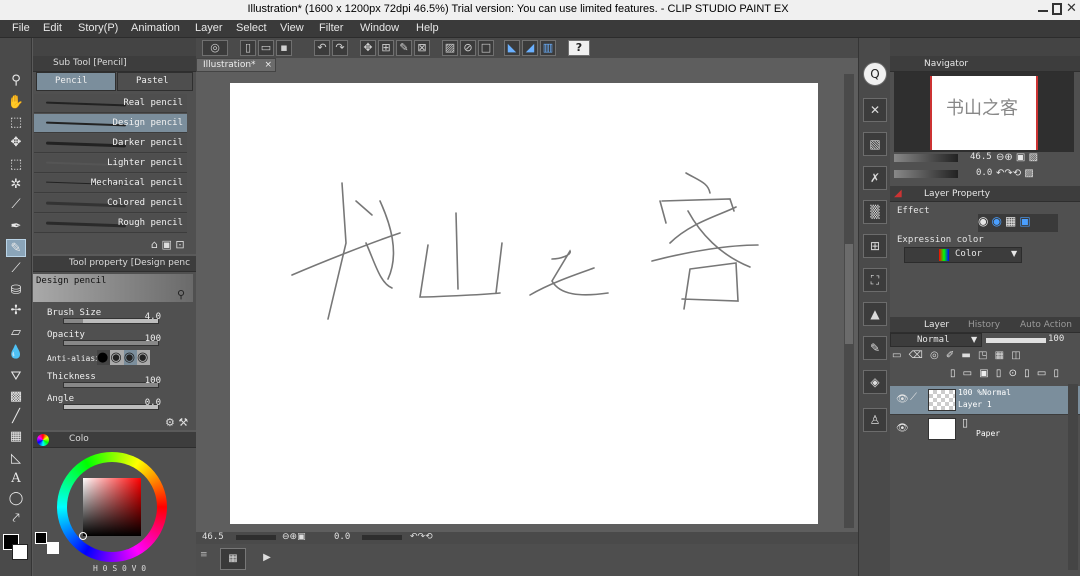 The width and height of the screenshot is (1080, 576). I want to click on pen-tool-icon: ✒, so click(16, 227).